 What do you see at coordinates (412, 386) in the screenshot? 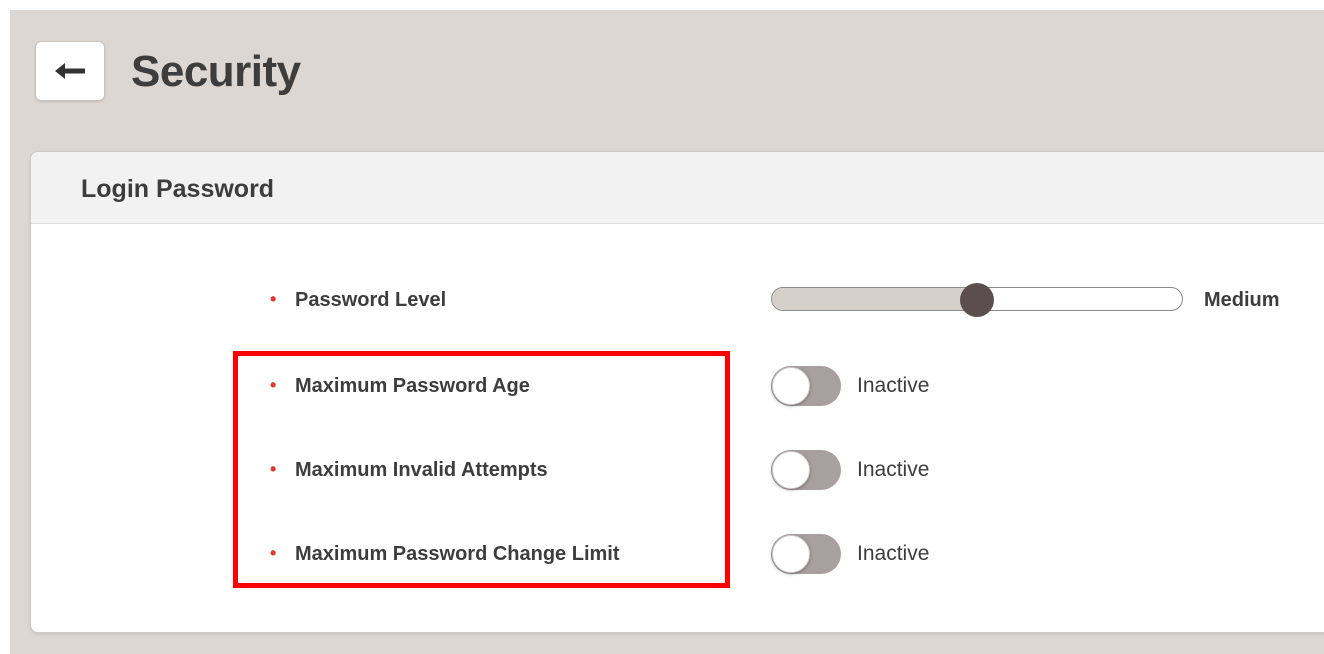
I see `max-password-age-label: Maximum Password Age` at bounding box center [412, 386].